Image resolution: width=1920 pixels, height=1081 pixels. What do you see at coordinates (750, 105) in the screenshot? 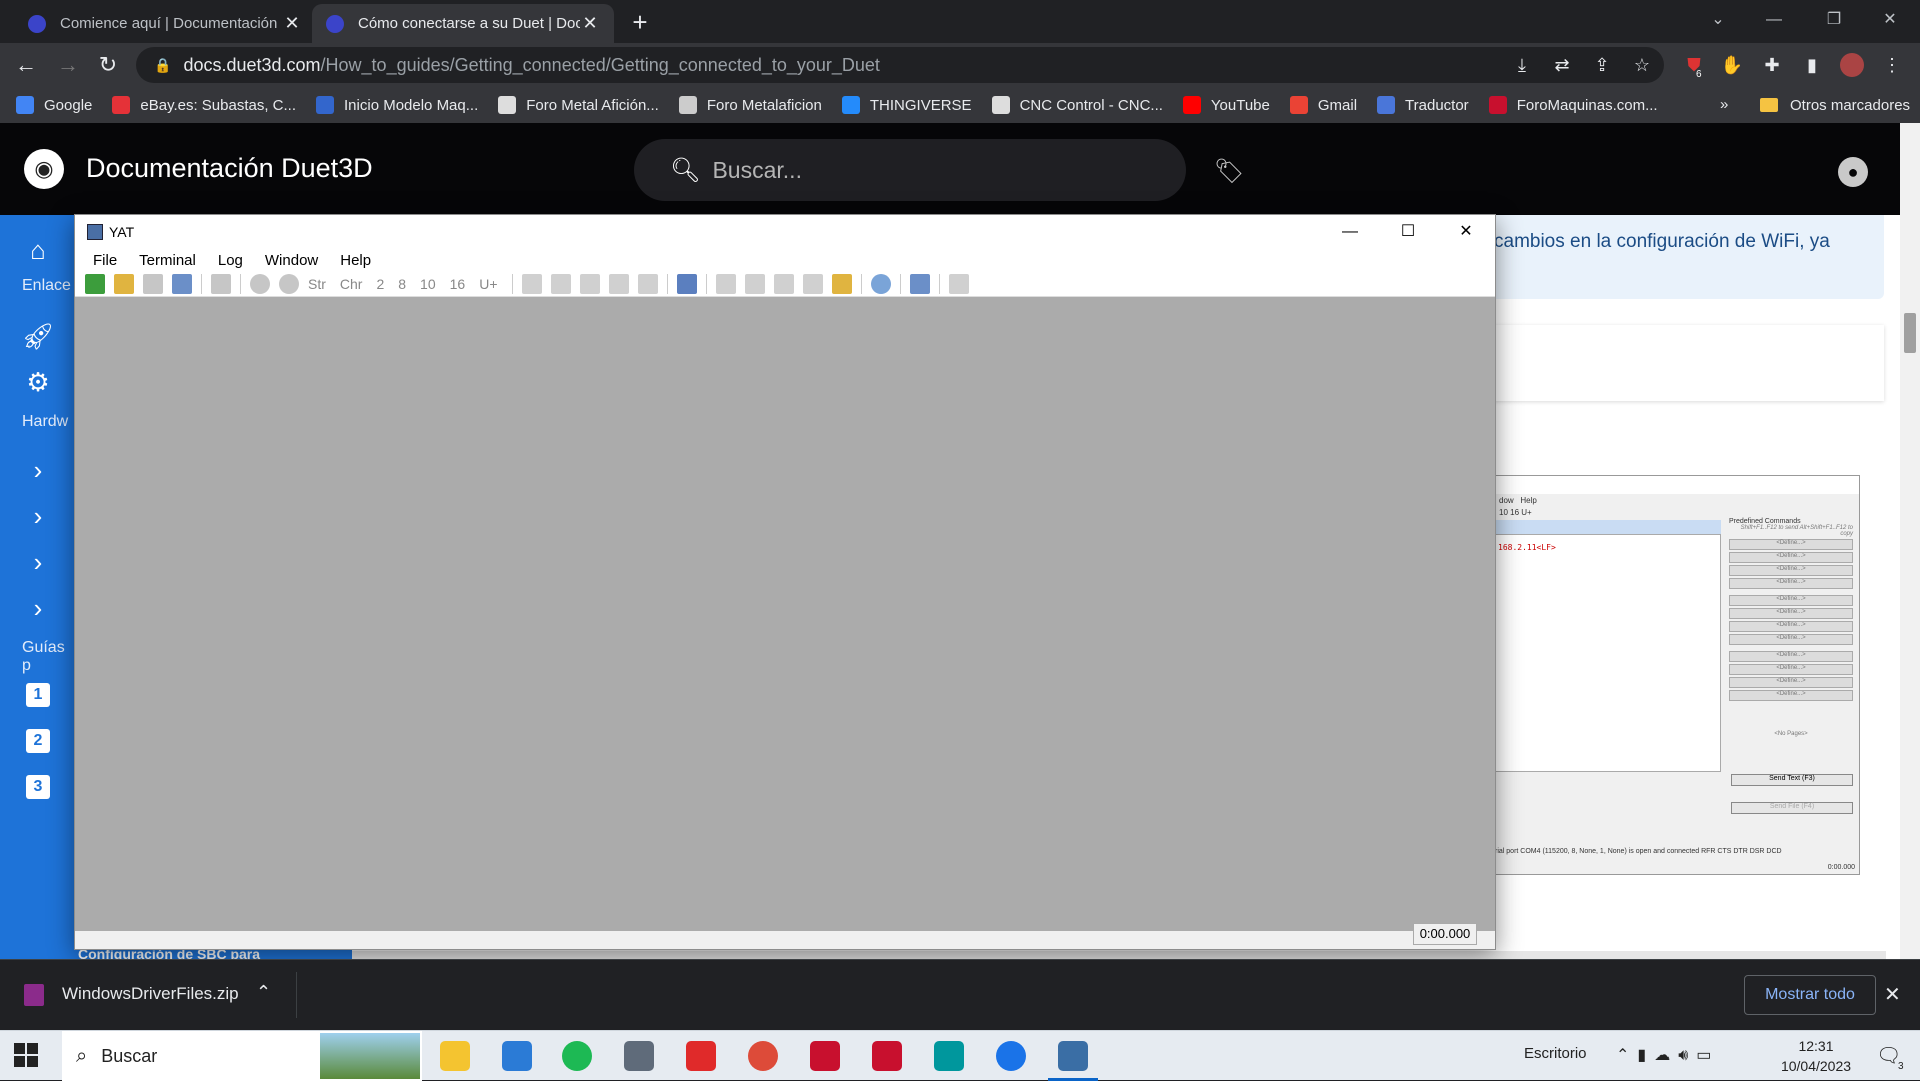
I see `bookmark-item: Foro Metalaficion` at bounding box center [750, 105].